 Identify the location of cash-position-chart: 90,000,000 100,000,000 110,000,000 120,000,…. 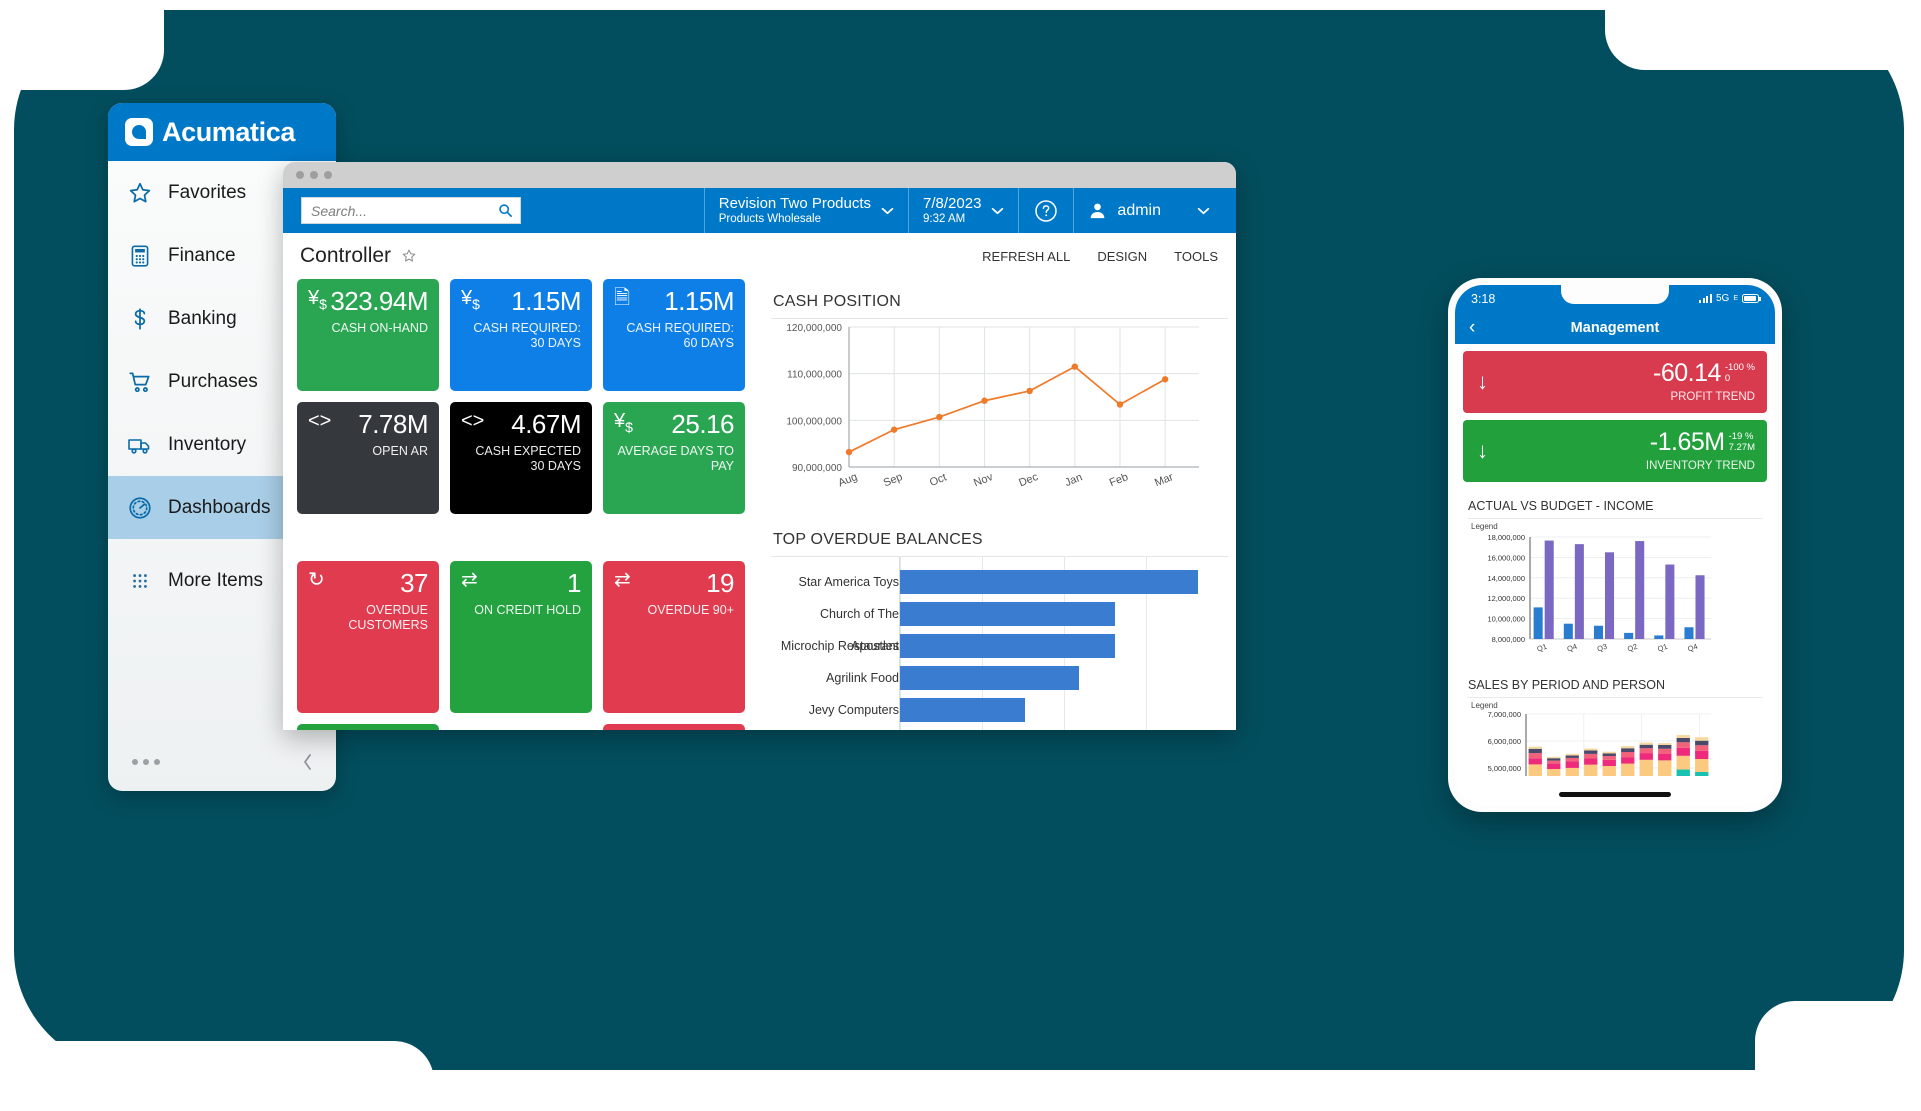
(999, 413).